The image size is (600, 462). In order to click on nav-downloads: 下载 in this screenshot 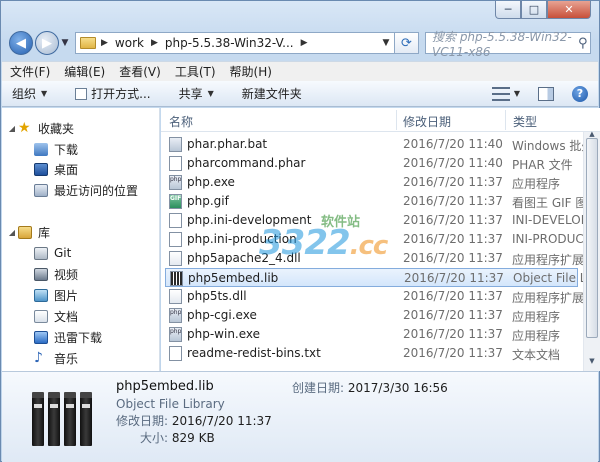, I will do `click(56, 149)`.